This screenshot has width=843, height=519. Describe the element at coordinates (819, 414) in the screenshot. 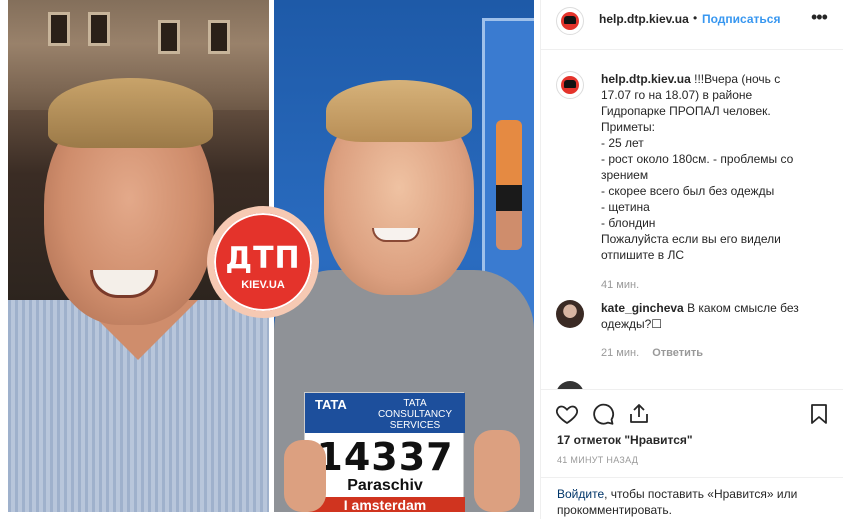

I see `bookmark-icon` at that location.